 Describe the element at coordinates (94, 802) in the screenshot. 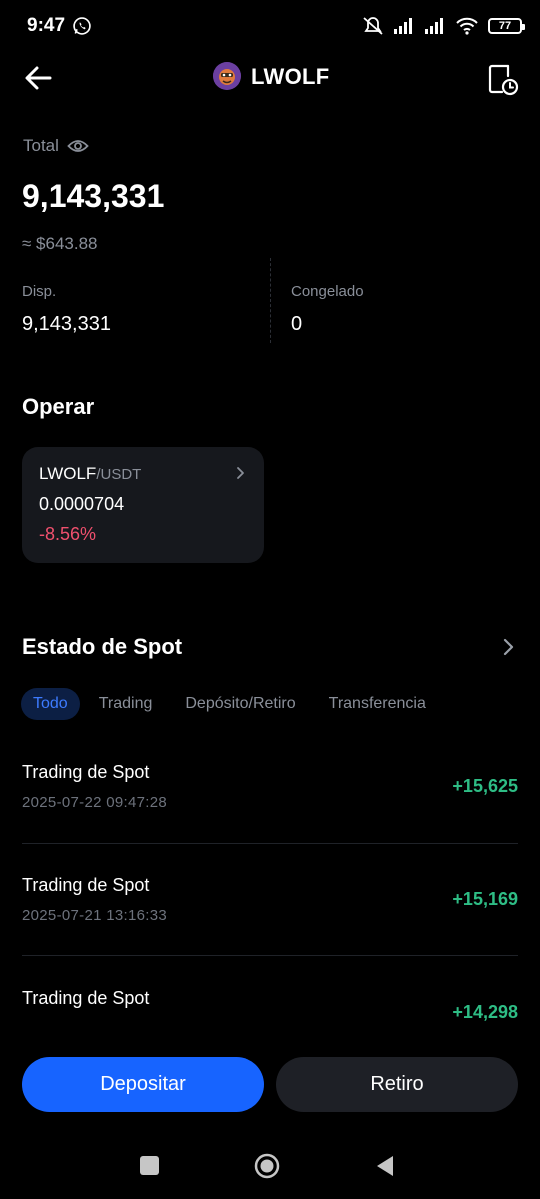

I see `transaction-time: 2025-07-22 09:47:28` at that location.